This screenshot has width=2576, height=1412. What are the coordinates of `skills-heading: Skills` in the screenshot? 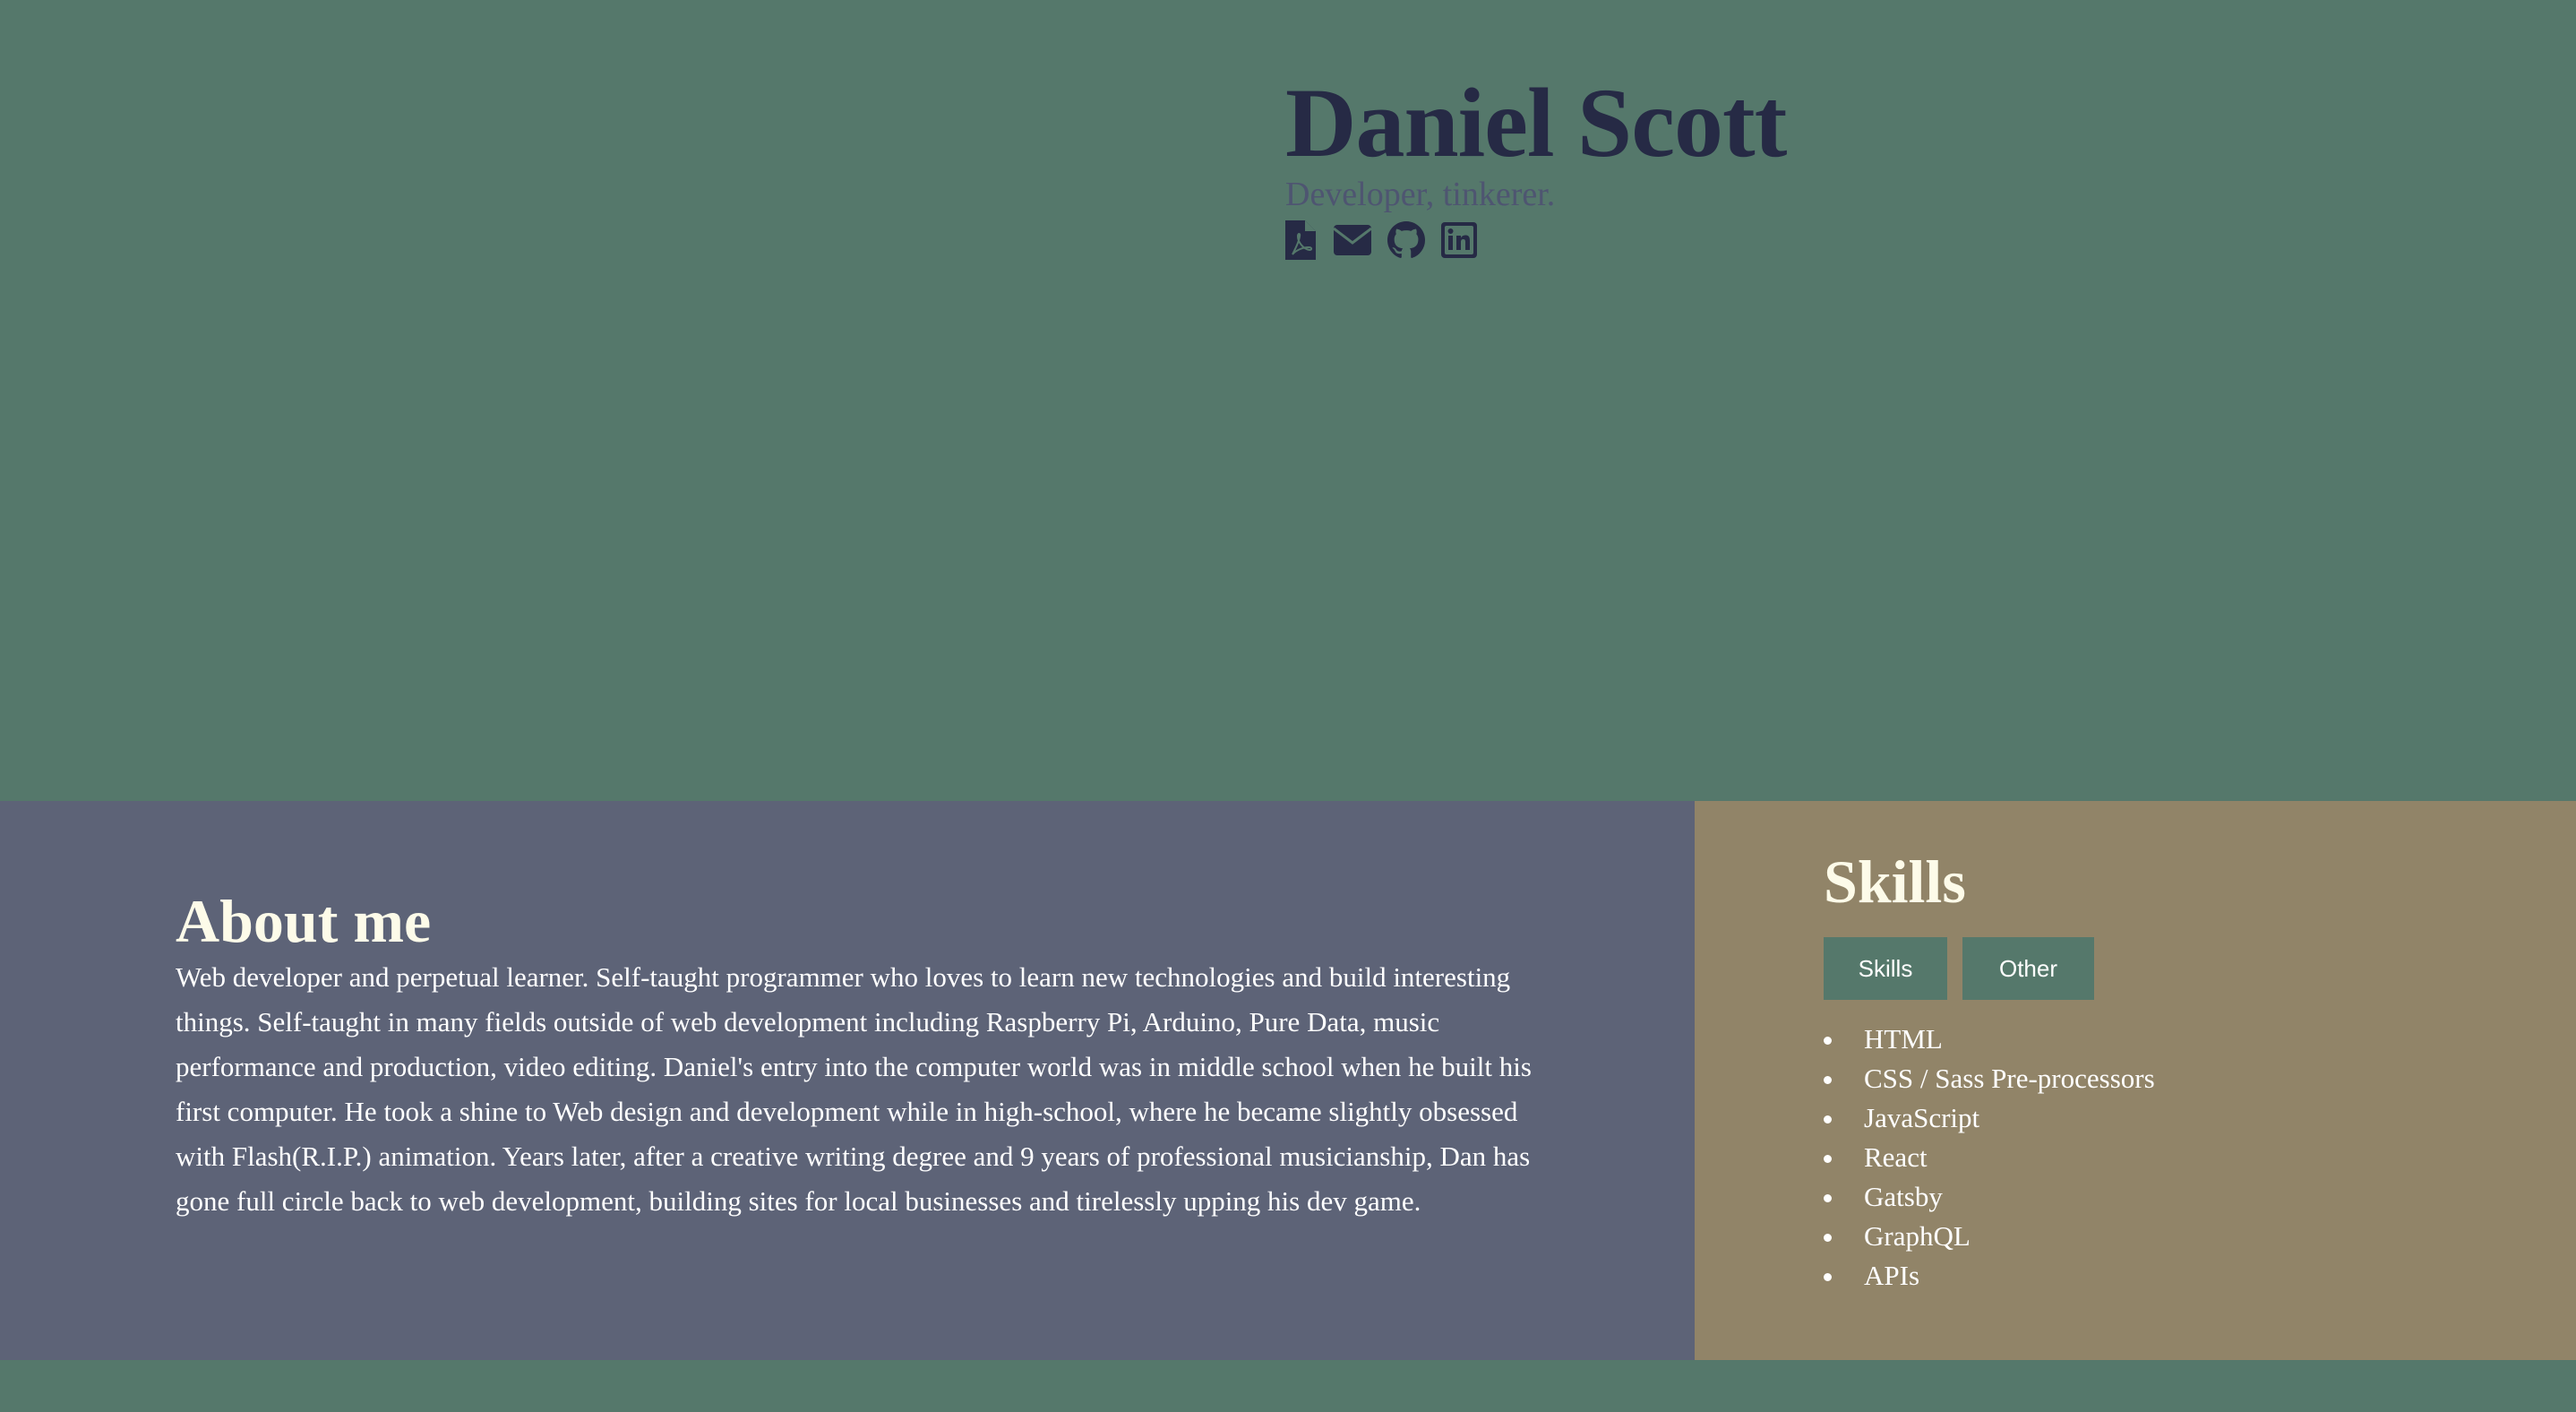 It's located at (1895, 882).